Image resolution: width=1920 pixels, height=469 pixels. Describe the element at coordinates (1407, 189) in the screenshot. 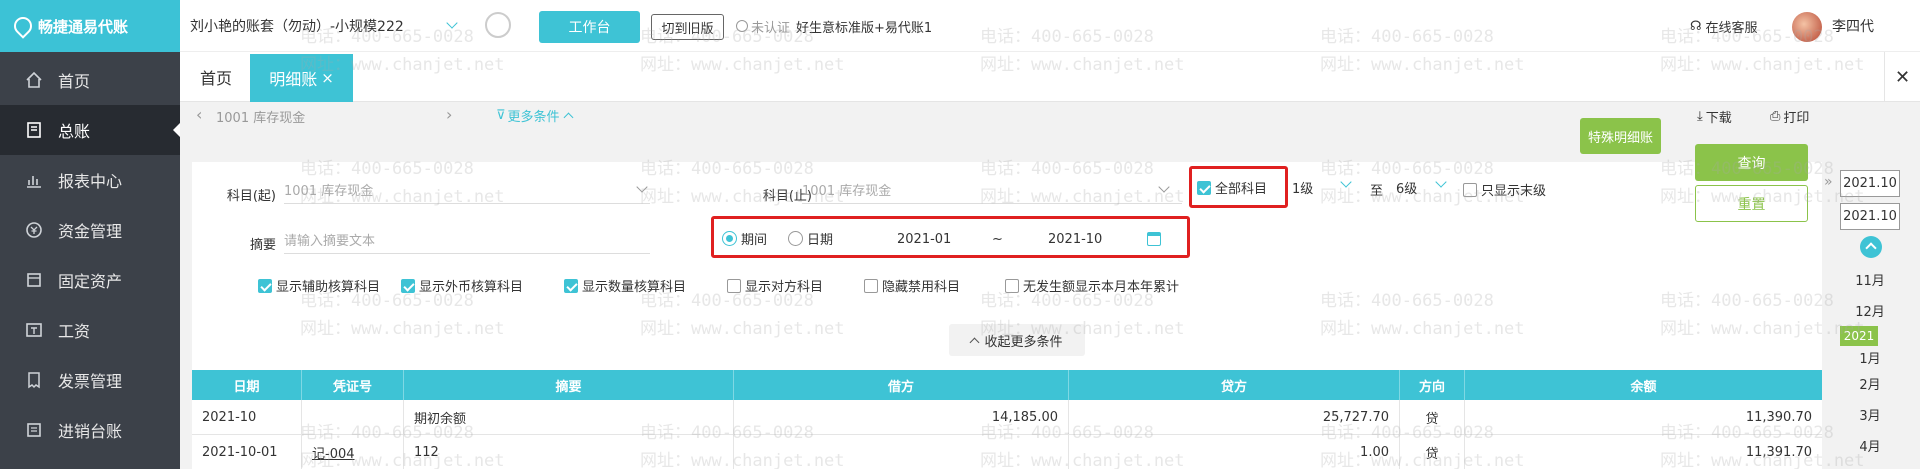

I see `level-to-value: 6级` at that location.